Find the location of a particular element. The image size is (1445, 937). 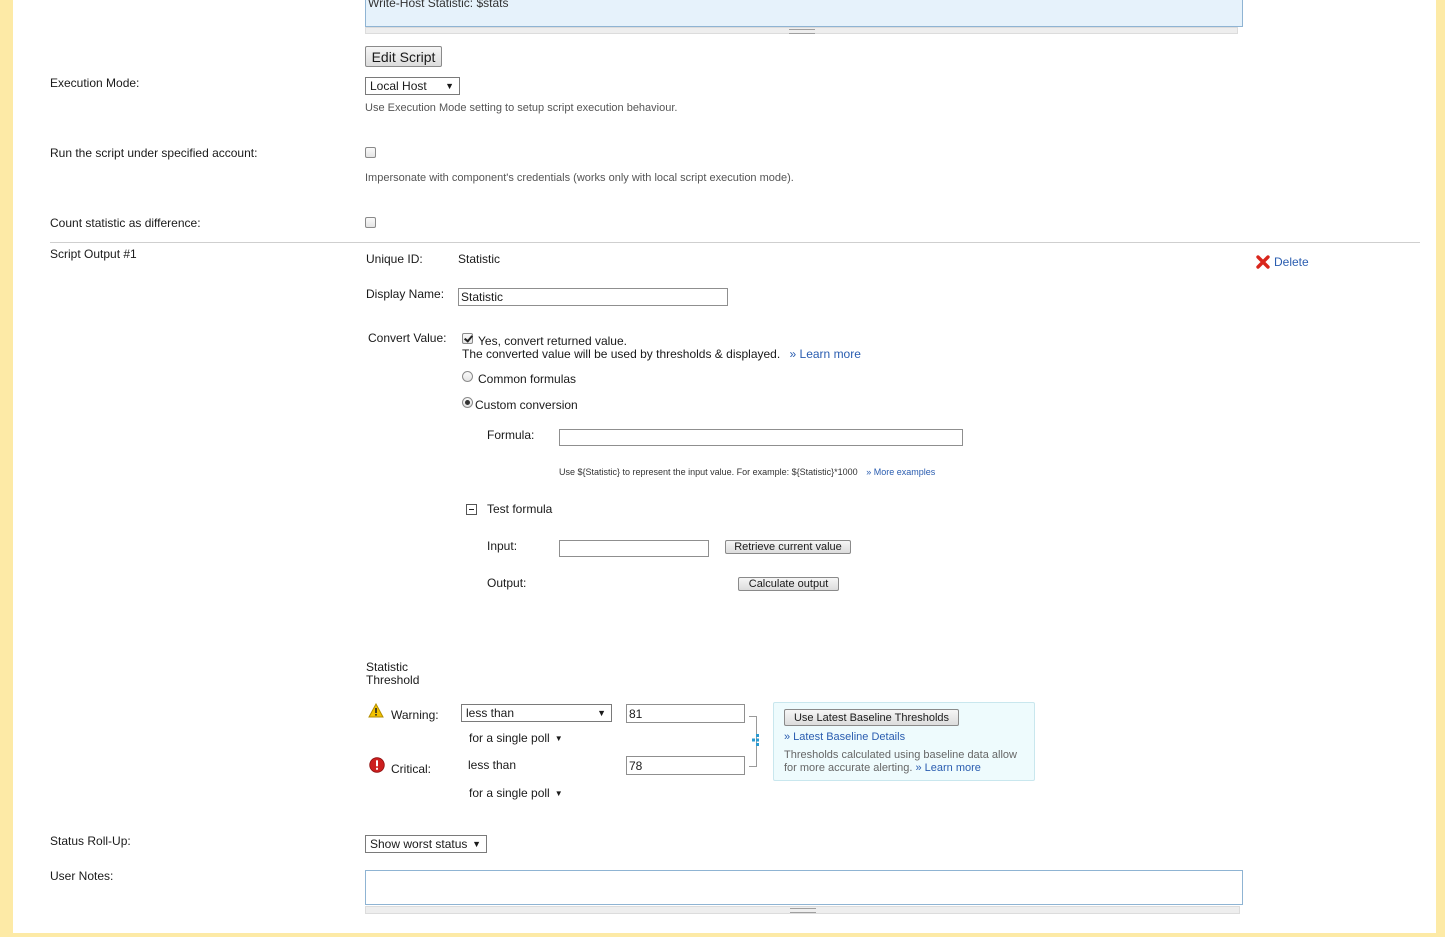

status-rollup-label: Status Roll-Up: is located at coordinates (90, 841).